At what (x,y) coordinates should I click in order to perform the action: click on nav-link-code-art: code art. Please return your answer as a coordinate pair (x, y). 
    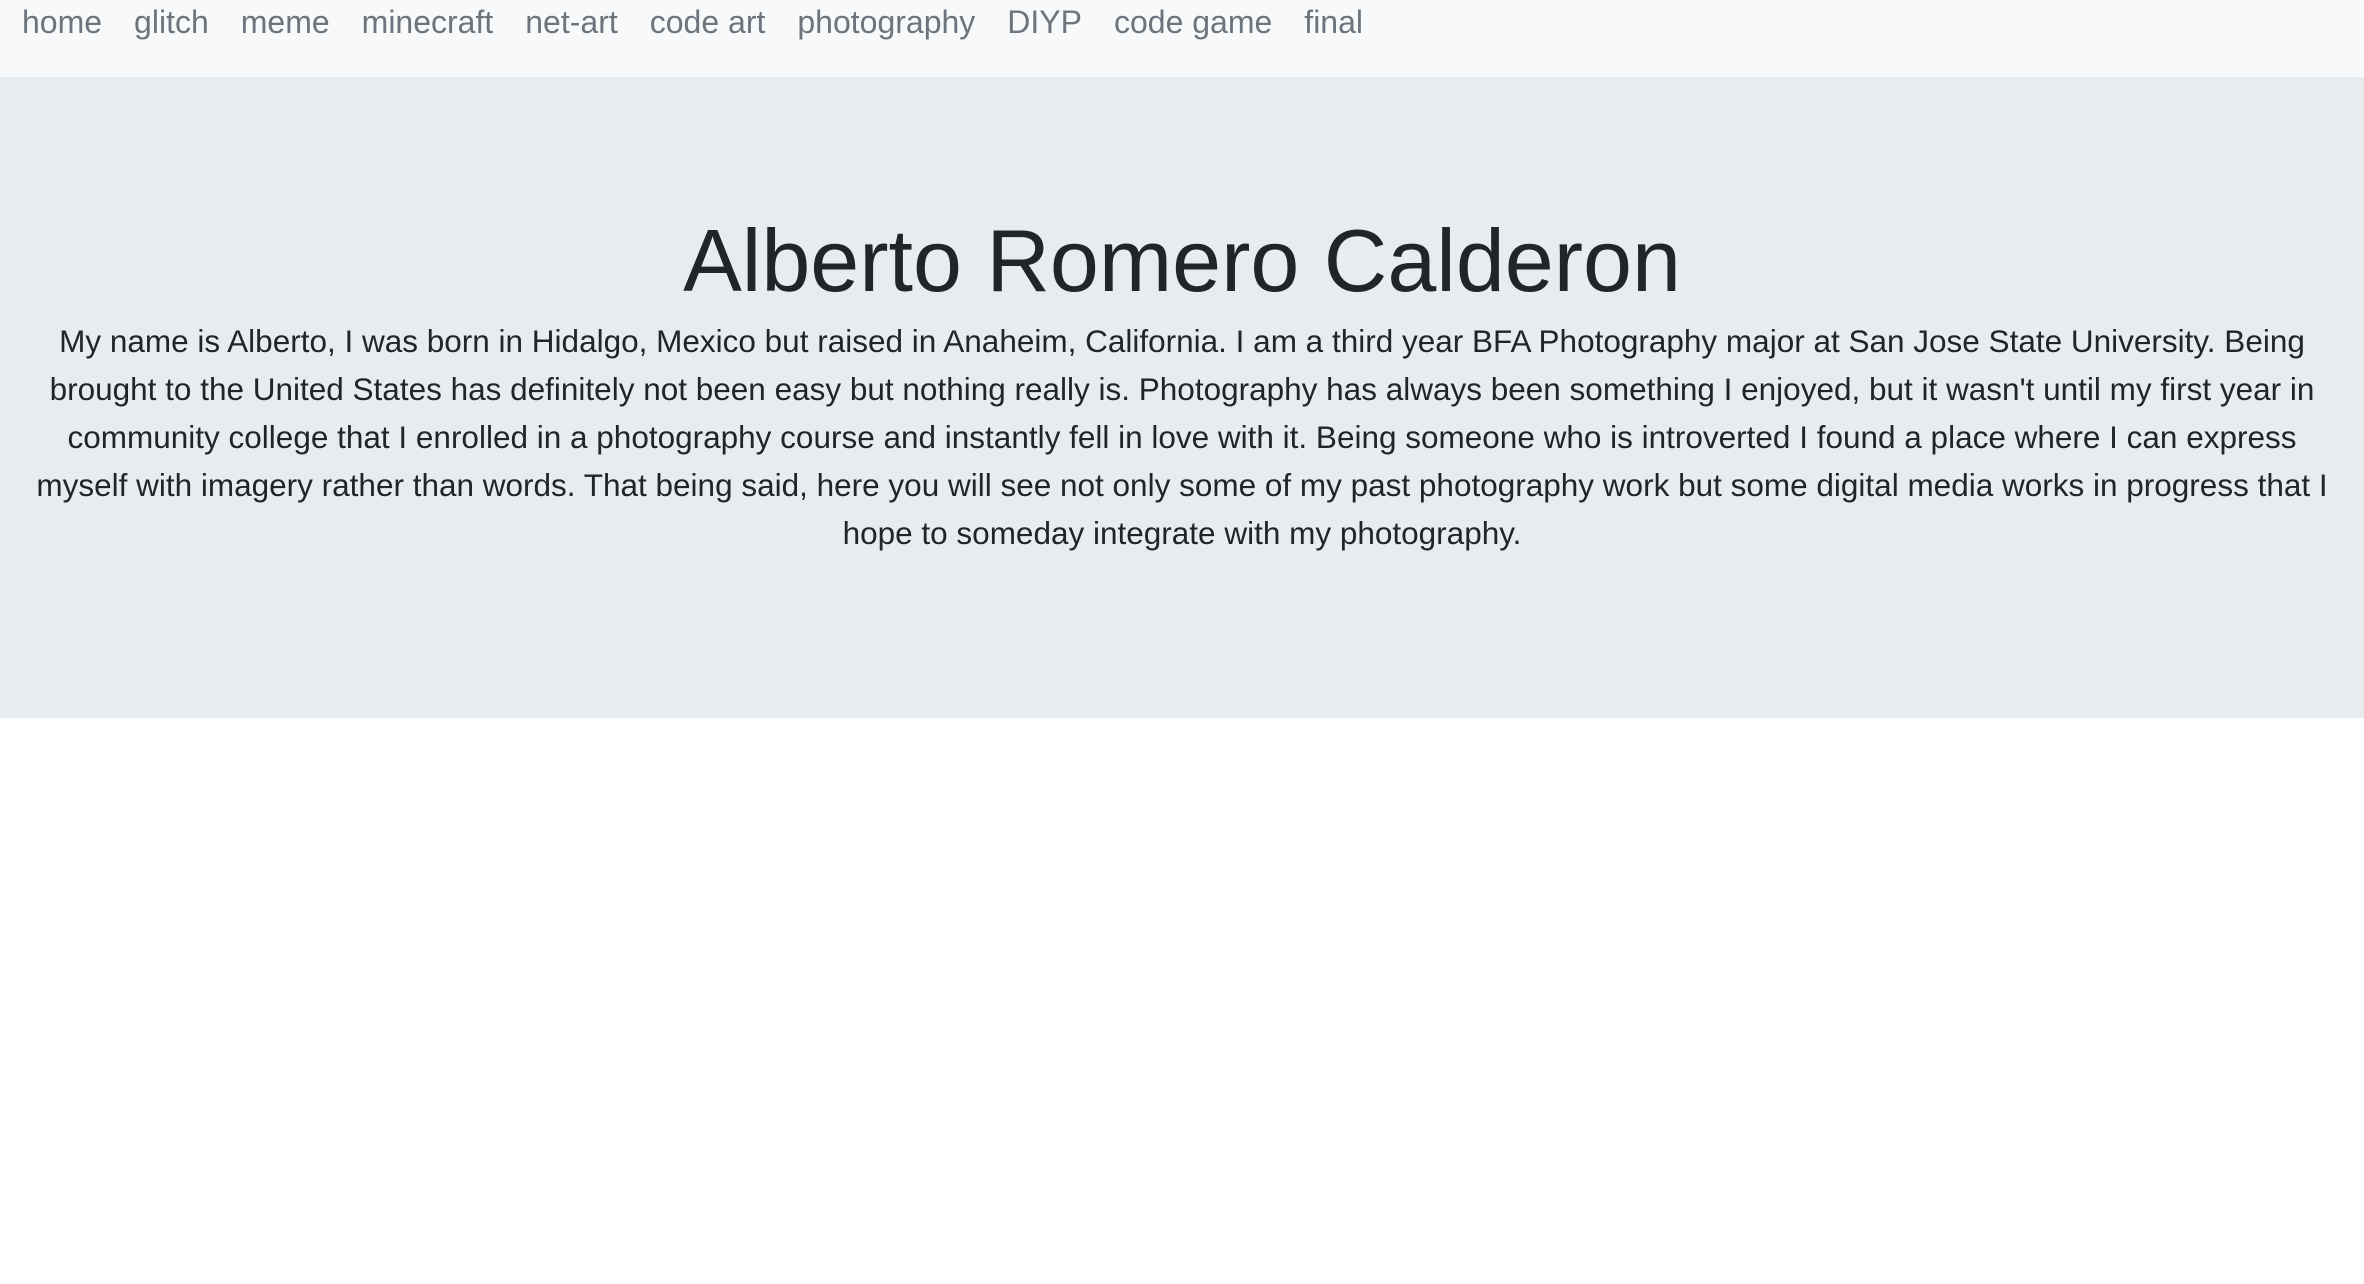
    Looking at the image, I should click on (708, 22).